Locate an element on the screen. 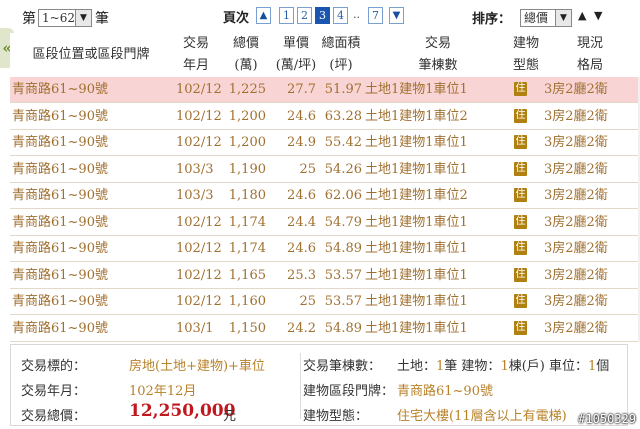  cell-total: 1,180 is located at coordinates (247, 195).